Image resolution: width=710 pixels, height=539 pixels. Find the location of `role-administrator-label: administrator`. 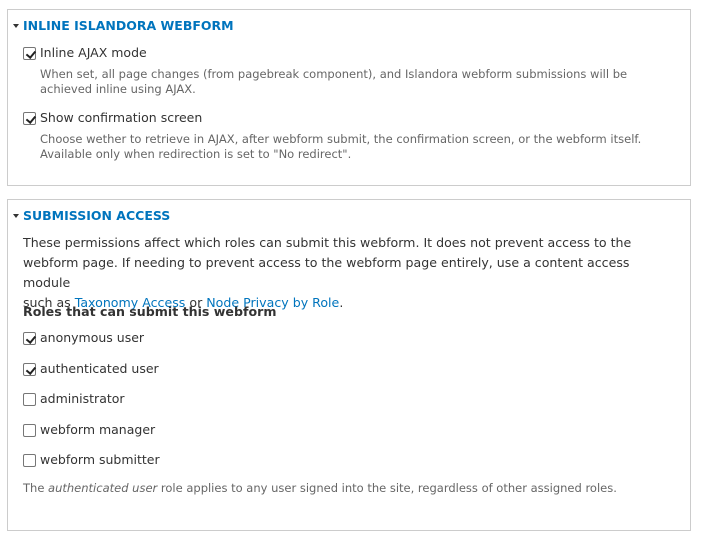

role-administrator-label: administrator is located at coordinates (82, 398).